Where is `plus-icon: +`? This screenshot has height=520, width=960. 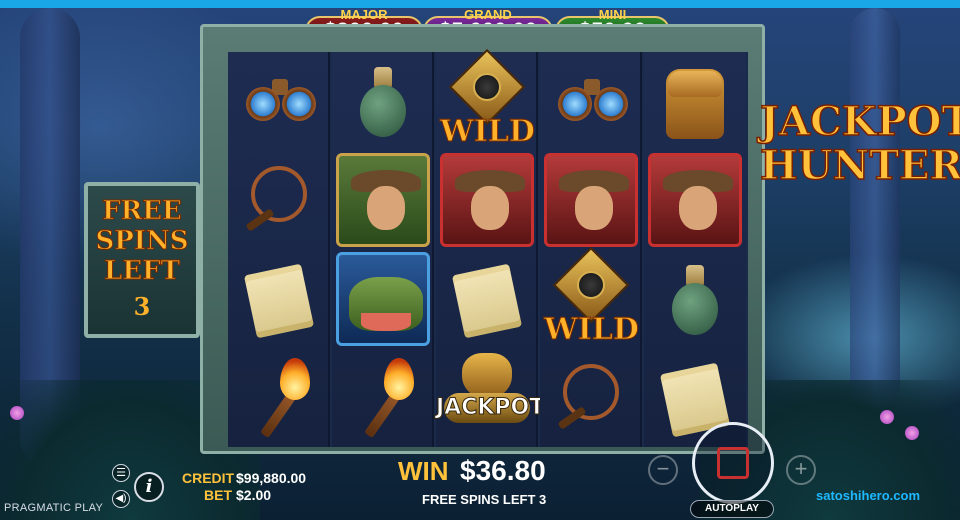 plus-icon: + is located at coordinates (801, 468).